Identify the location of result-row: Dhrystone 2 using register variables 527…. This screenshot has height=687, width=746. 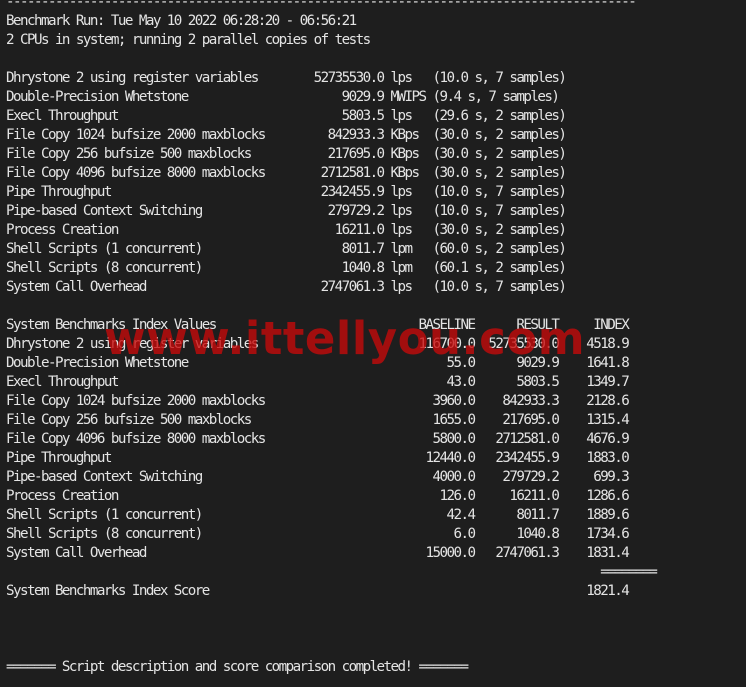
(286, 78).